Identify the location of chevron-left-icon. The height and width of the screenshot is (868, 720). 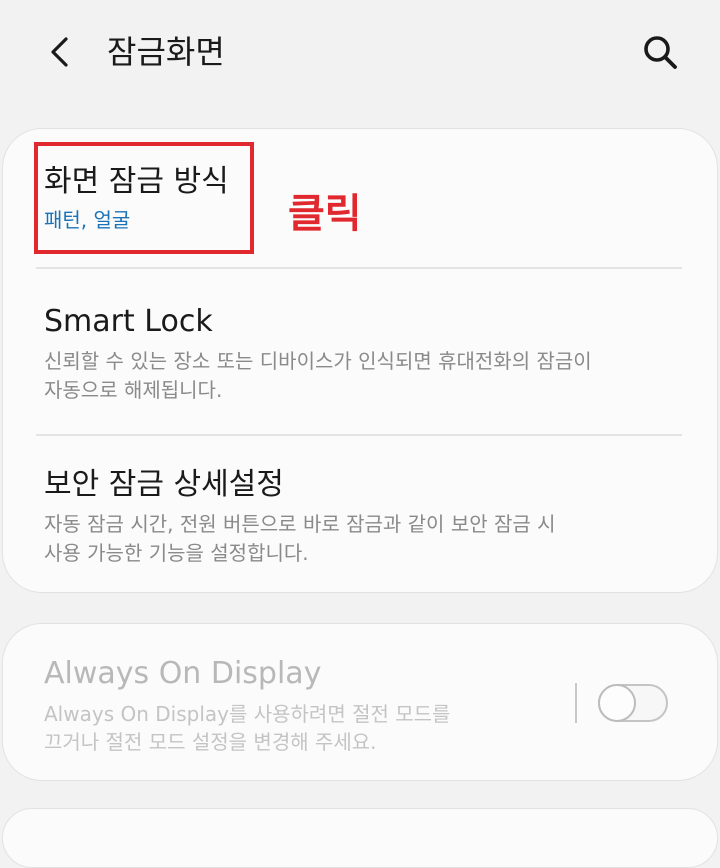
(59, 52).